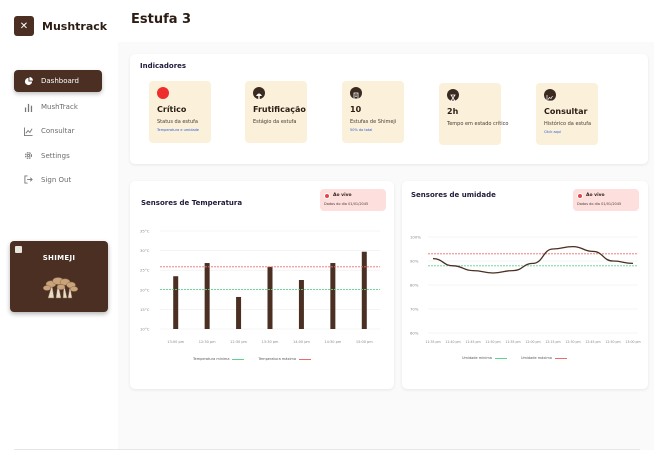 This screenshot has width=654, height=450. I want to click on expand-icon, so click(18, 249).